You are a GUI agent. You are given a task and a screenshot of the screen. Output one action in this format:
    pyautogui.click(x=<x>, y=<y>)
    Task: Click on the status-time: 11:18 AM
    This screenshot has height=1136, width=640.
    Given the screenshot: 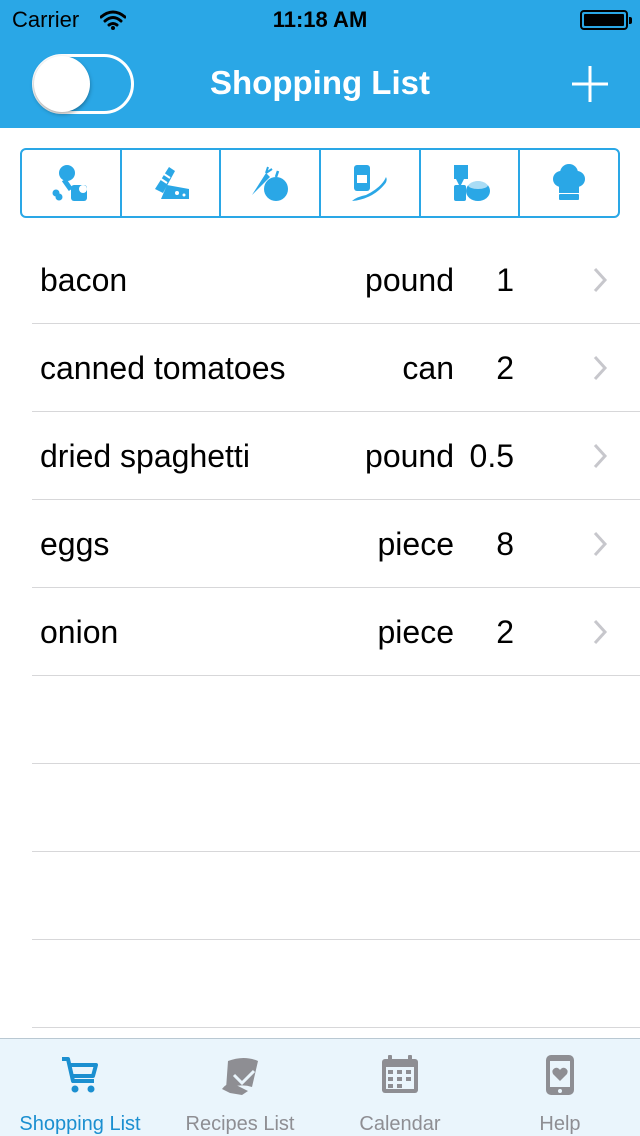 What is the action you would take?
    pyautogui.click(x=320, y=19)
    